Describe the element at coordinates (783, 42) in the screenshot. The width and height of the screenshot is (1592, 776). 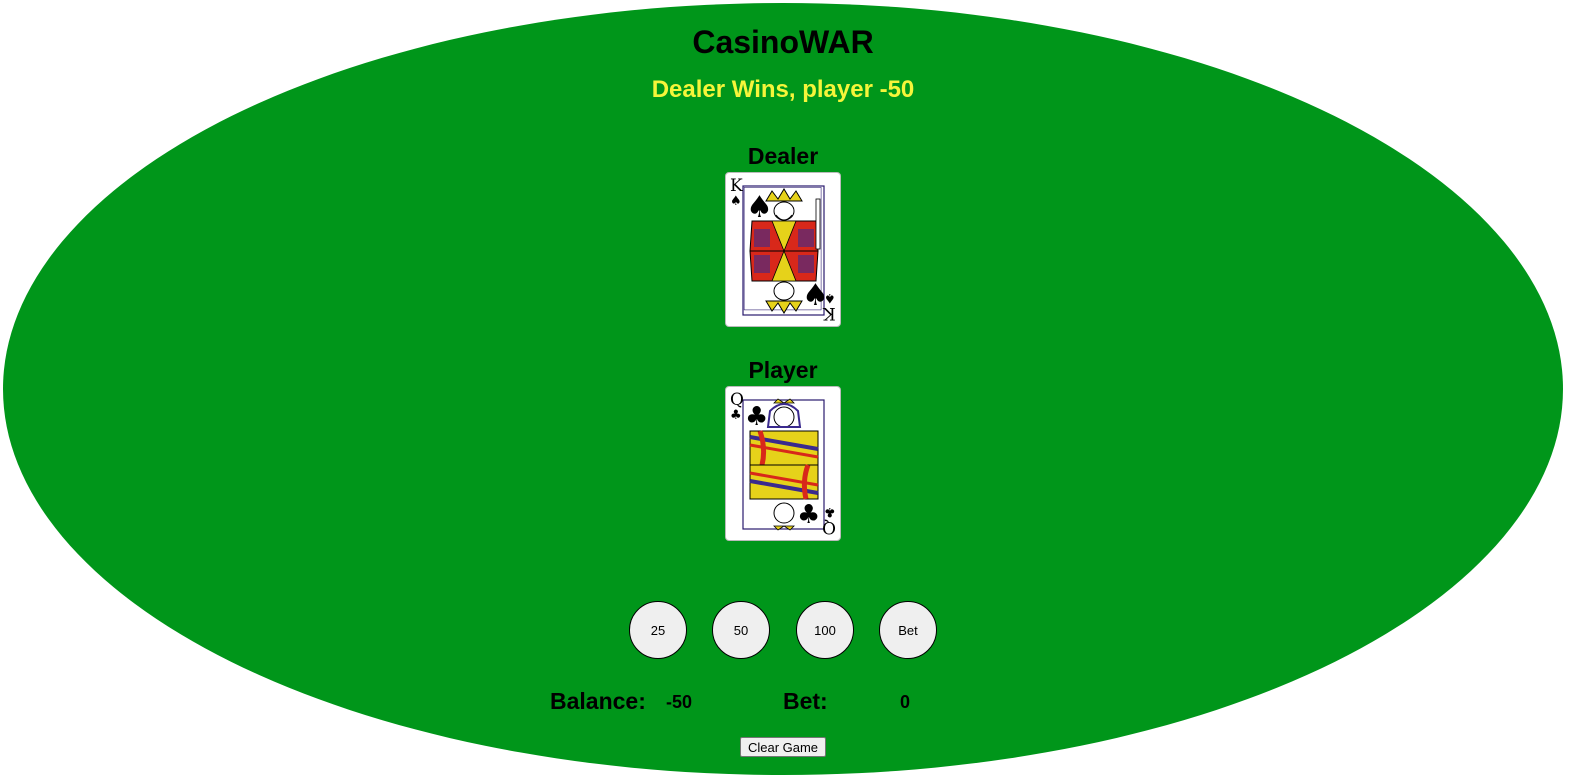
I see `game-title: CasinoWAR` at that location.